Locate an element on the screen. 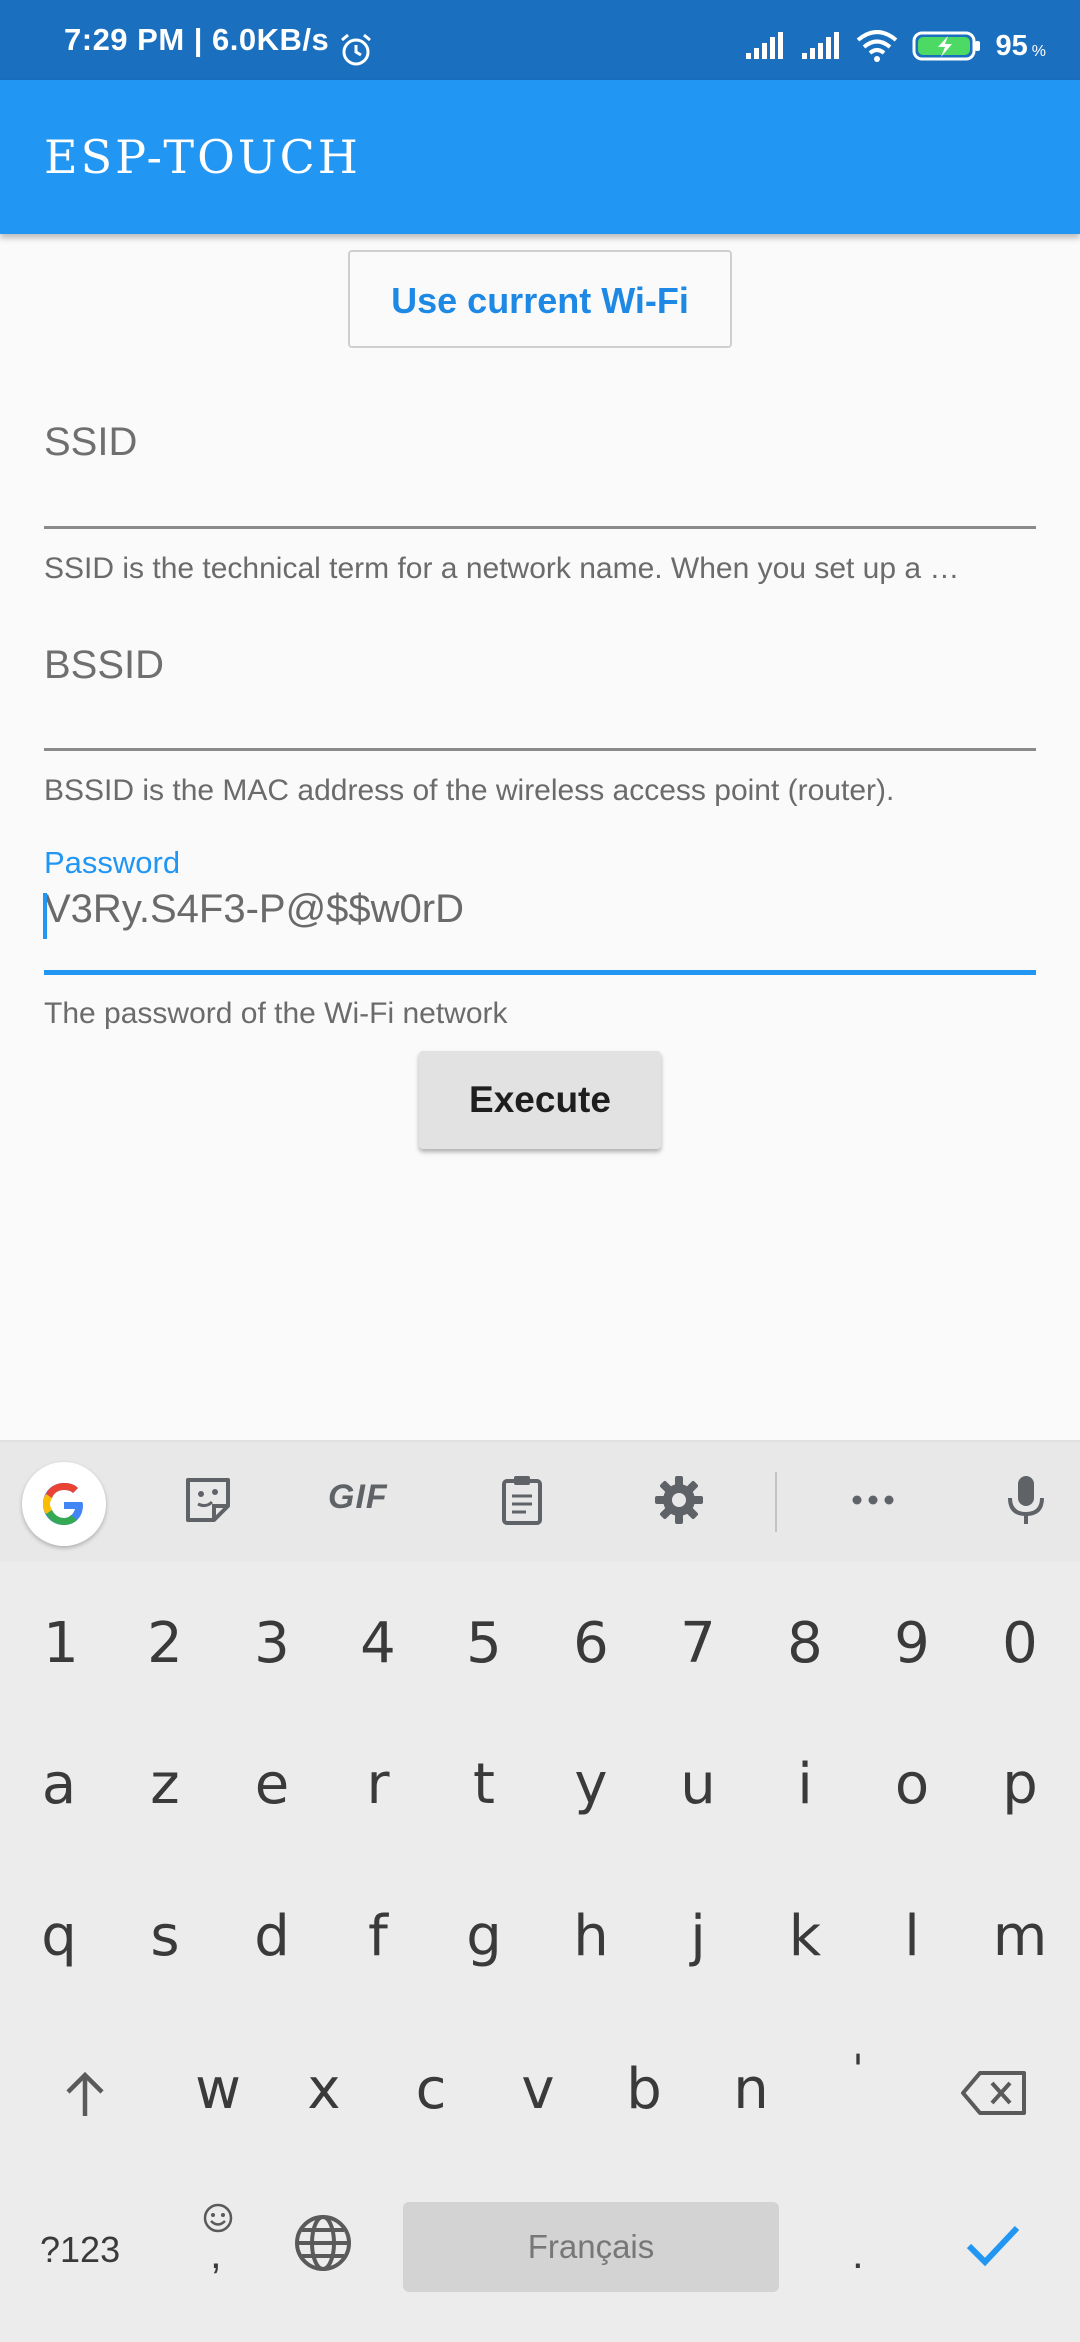 The image size is (1080, 2342). key: t is located at coordinates (484, 1785).